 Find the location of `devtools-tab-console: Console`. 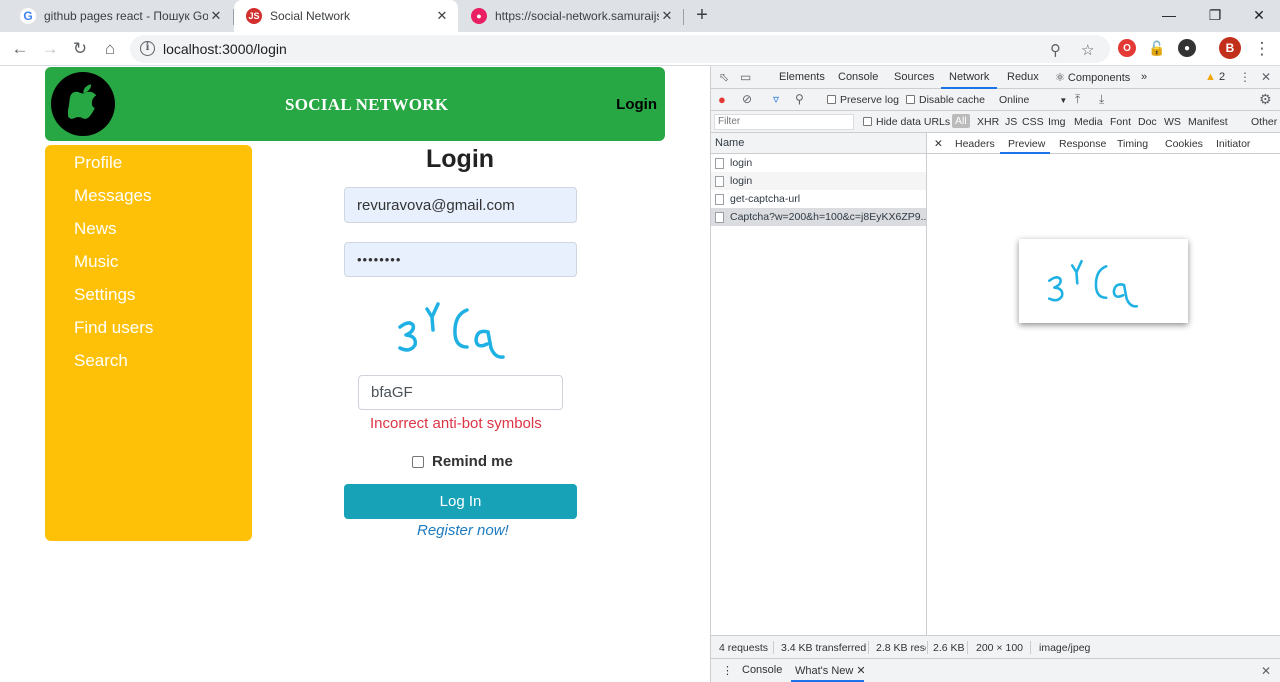

devtools-tab-console: Console is located at coordinates (858, 77).